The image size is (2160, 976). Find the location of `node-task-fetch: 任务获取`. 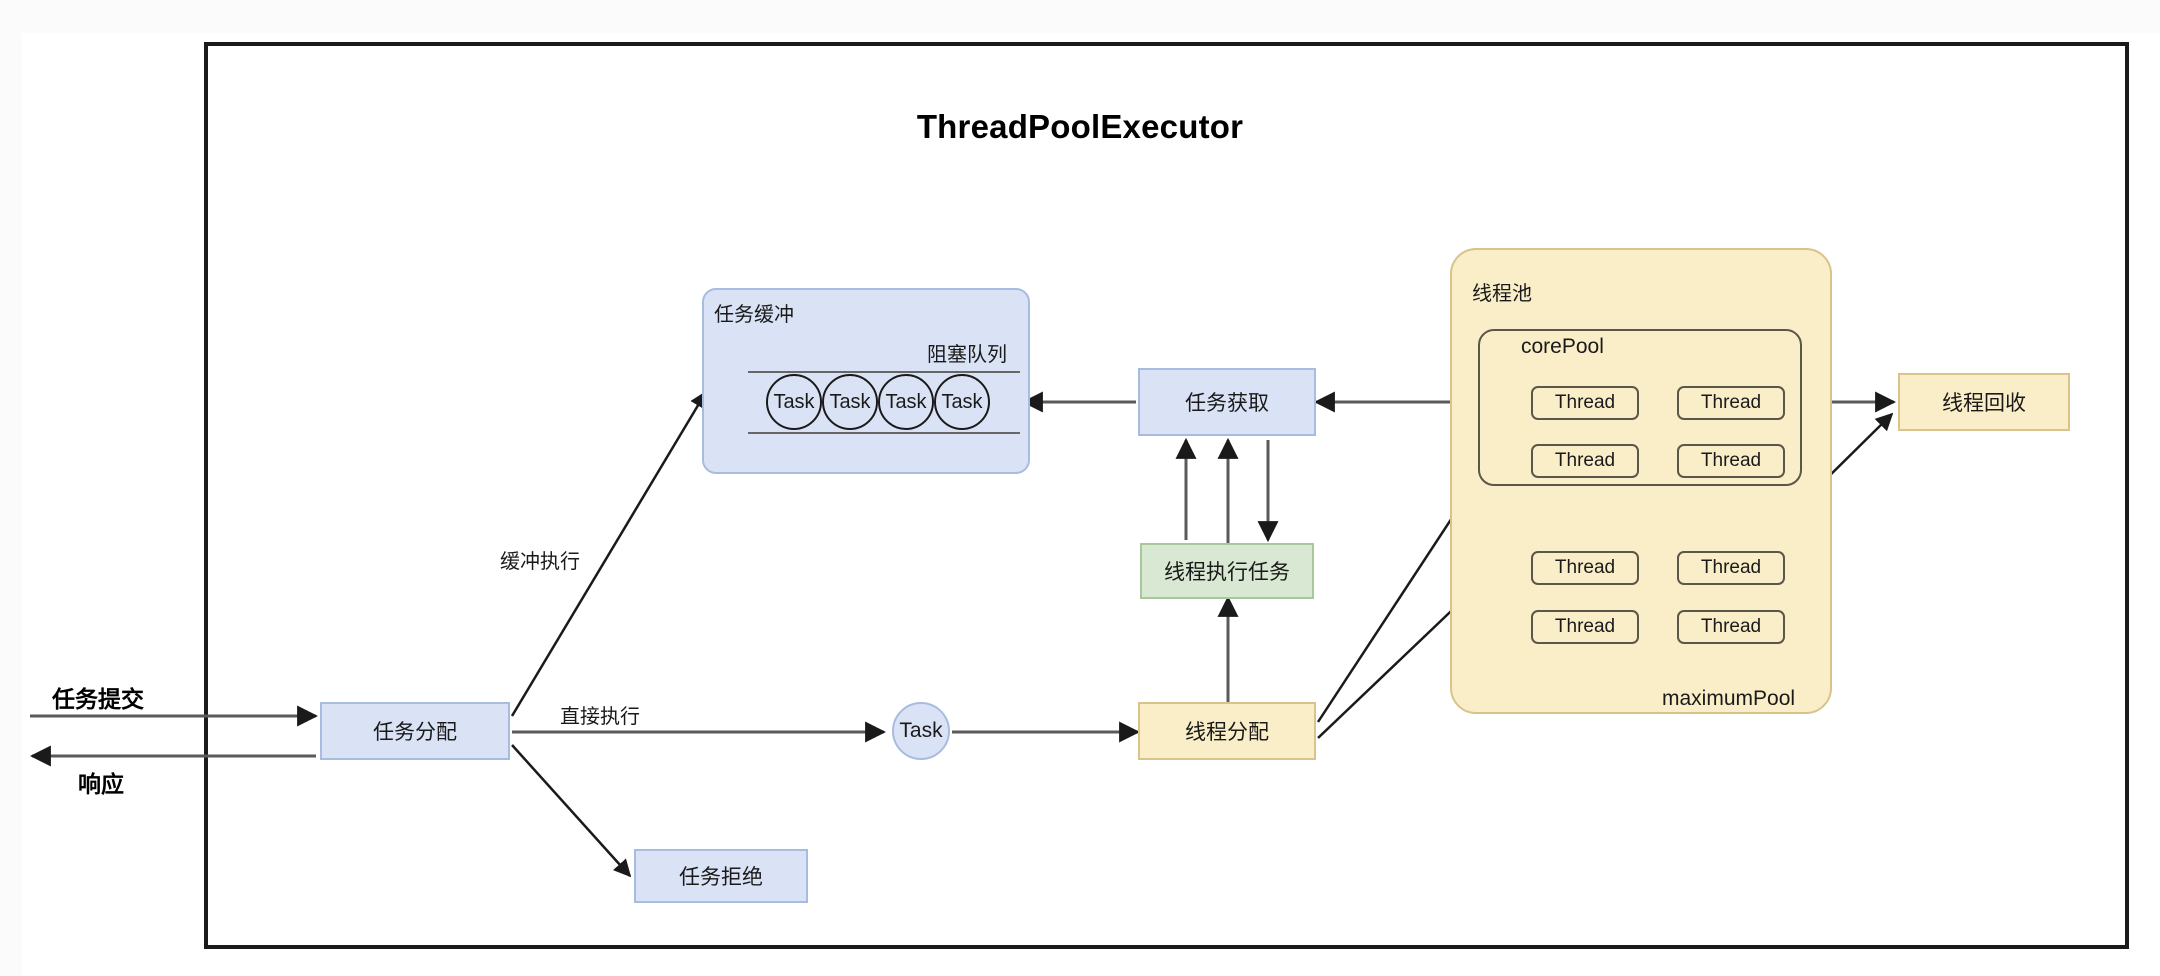

node-task-fetch: 任务获取 is located at coordinates (1227, 402).